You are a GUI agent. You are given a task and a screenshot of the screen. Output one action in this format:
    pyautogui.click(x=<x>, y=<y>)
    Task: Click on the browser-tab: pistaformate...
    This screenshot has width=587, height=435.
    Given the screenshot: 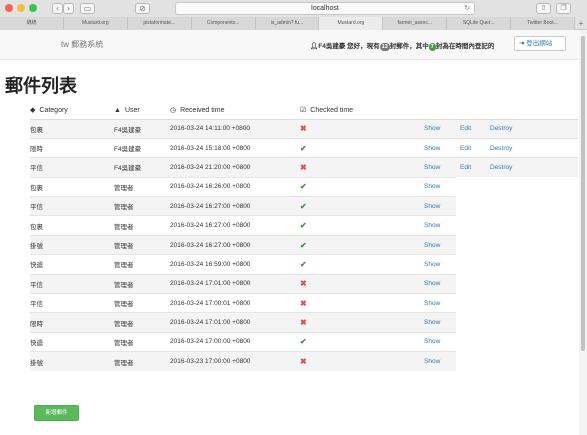 What is the action you would take?
    pyautogui.click(x=159, y=23)
    